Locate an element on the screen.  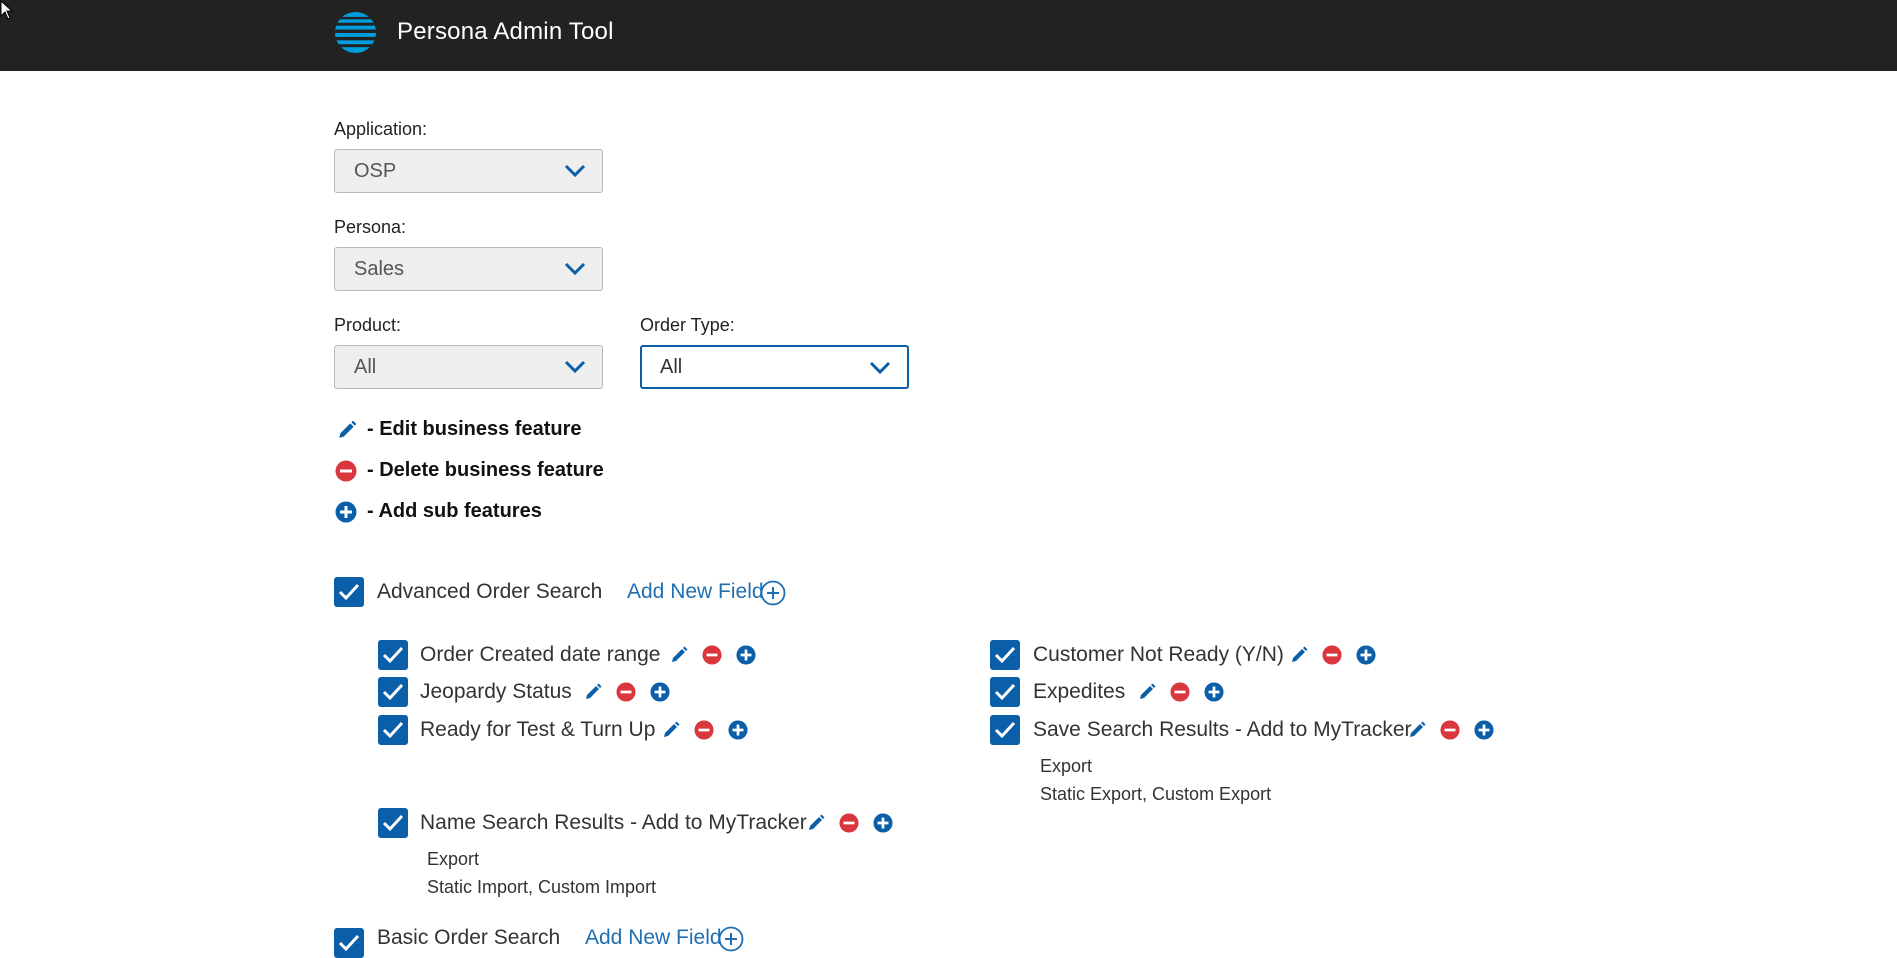
persona-select-value: Sales is located at coordinates (379, 269).